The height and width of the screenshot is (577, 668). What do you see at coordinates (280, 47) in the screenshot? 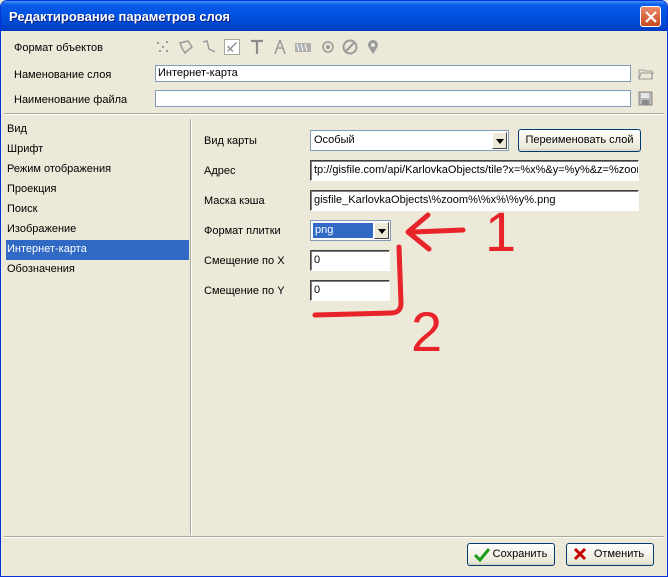
I see `compass-icon` at bounding box center [280, 47].